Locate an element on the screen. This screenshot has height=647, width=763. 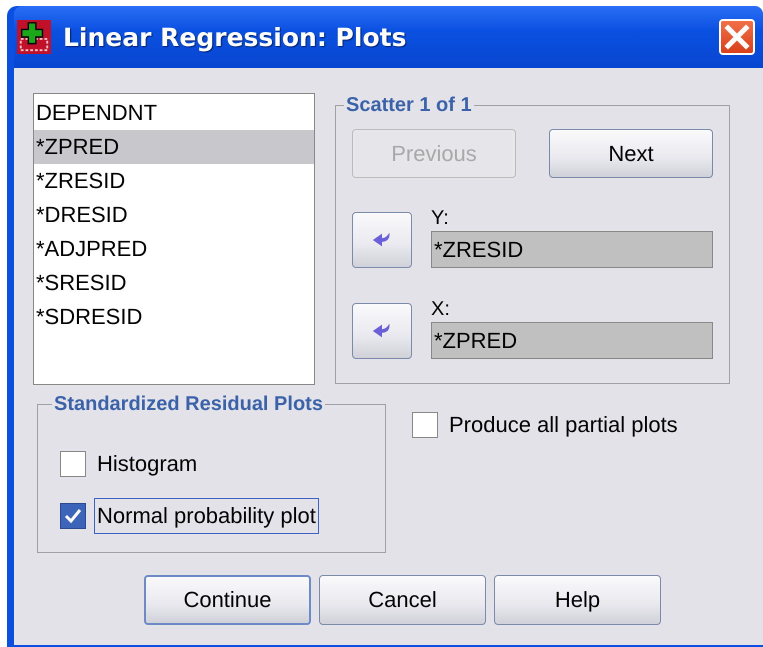
list-item: *SDRESID is located at coordinates (174, 317).